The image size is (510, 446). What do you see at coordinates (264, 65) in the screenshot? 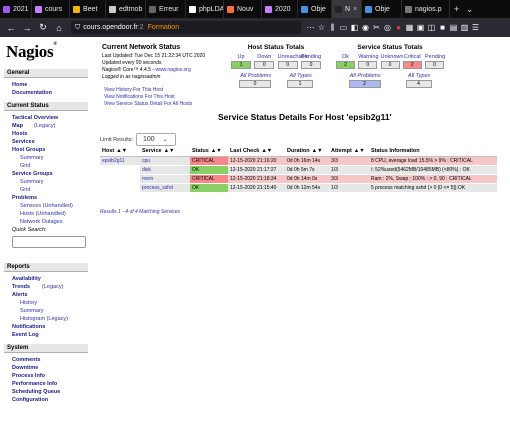
I see `host-count-down: 0` at bounding box center [264, 65].